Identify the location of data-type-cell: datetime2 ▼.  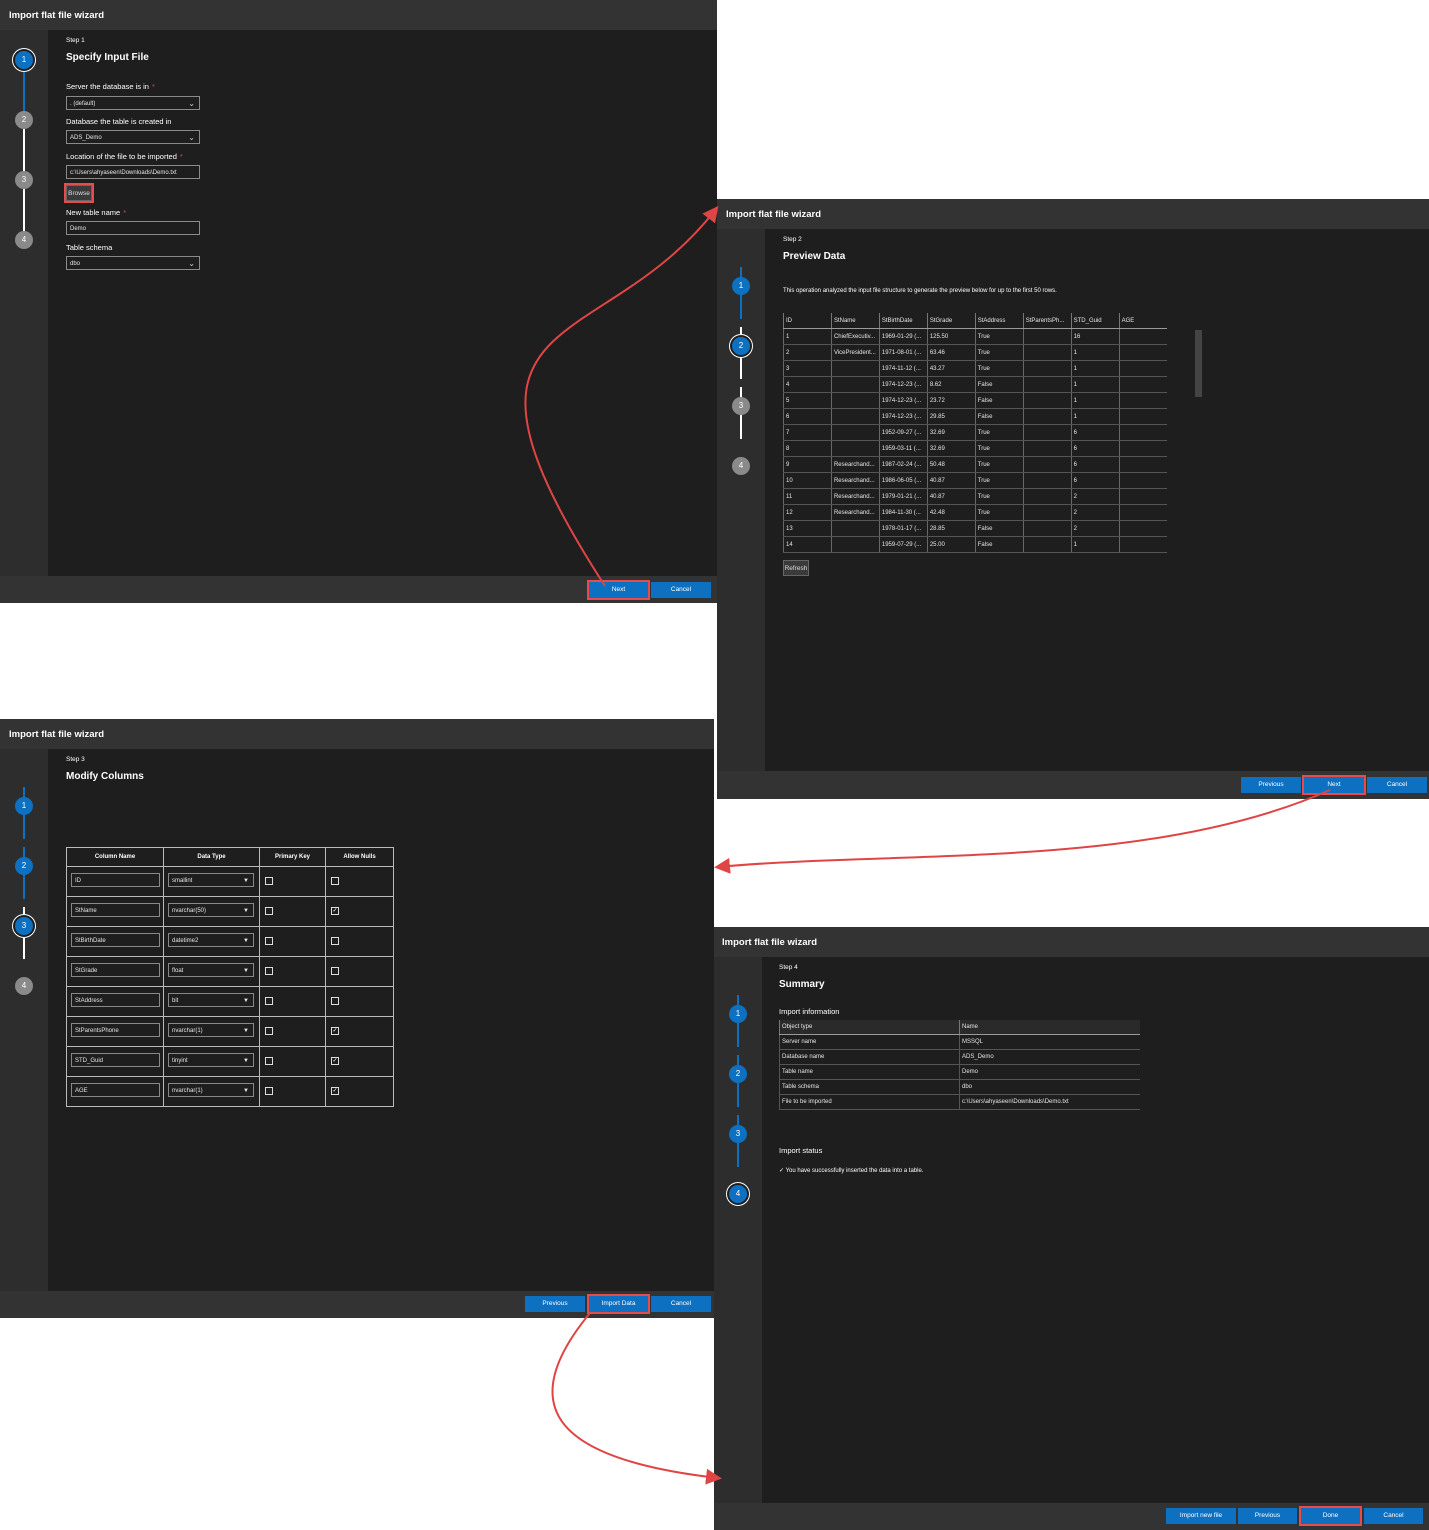
(211, 941).